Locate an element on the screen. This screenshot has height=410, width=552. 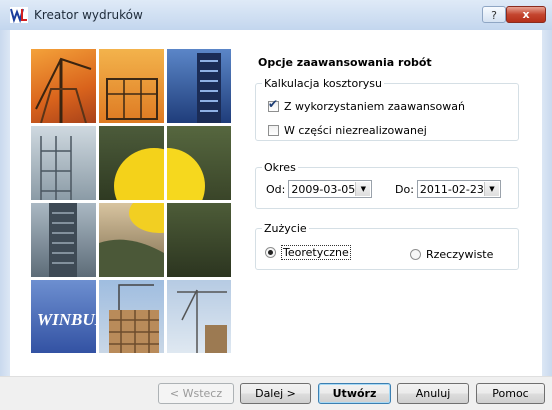
collage-tile-scaffold is located at coordinates (63, 163).